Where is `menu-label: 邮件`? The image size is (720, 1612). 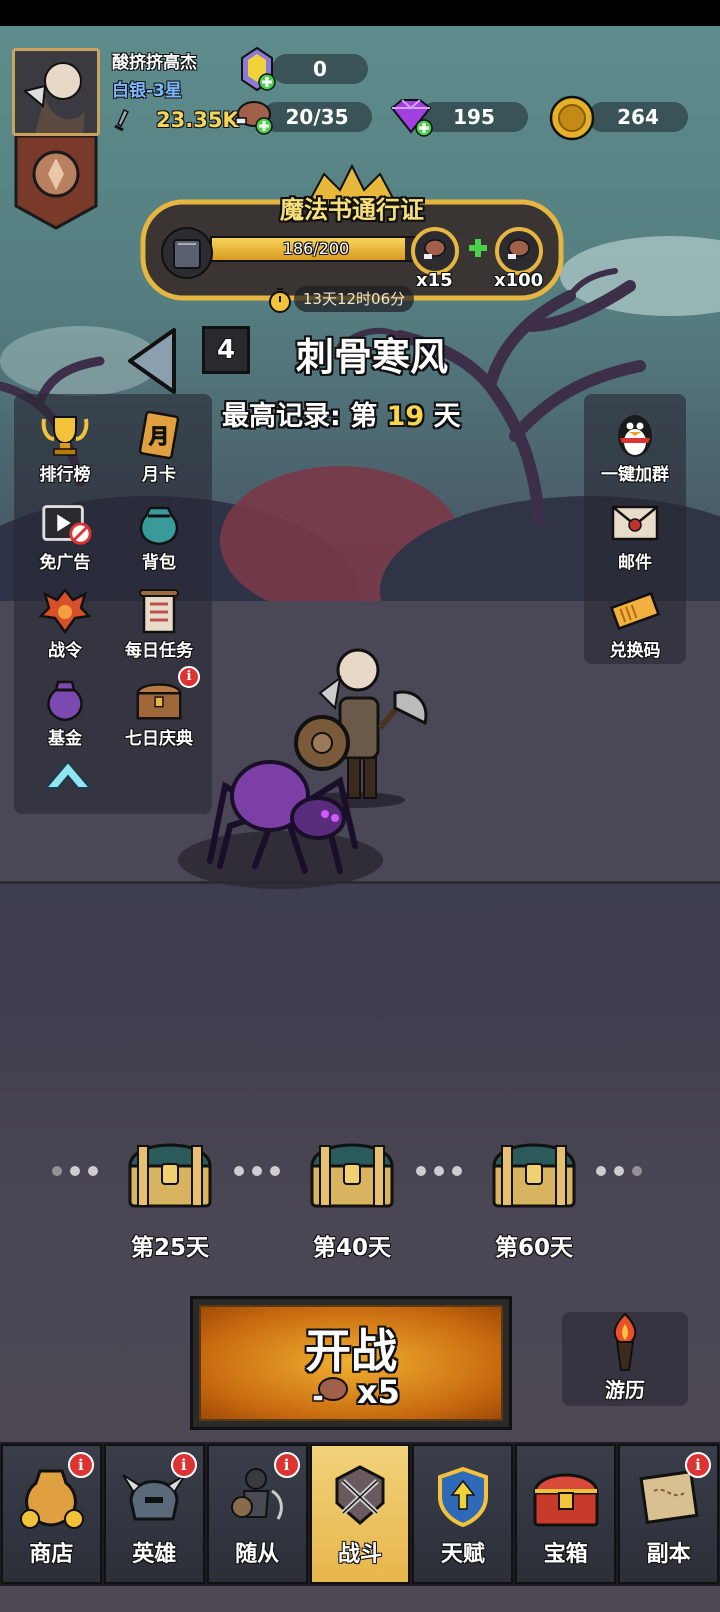 menu-label: 邮件 is located at coordinates (635, 563).